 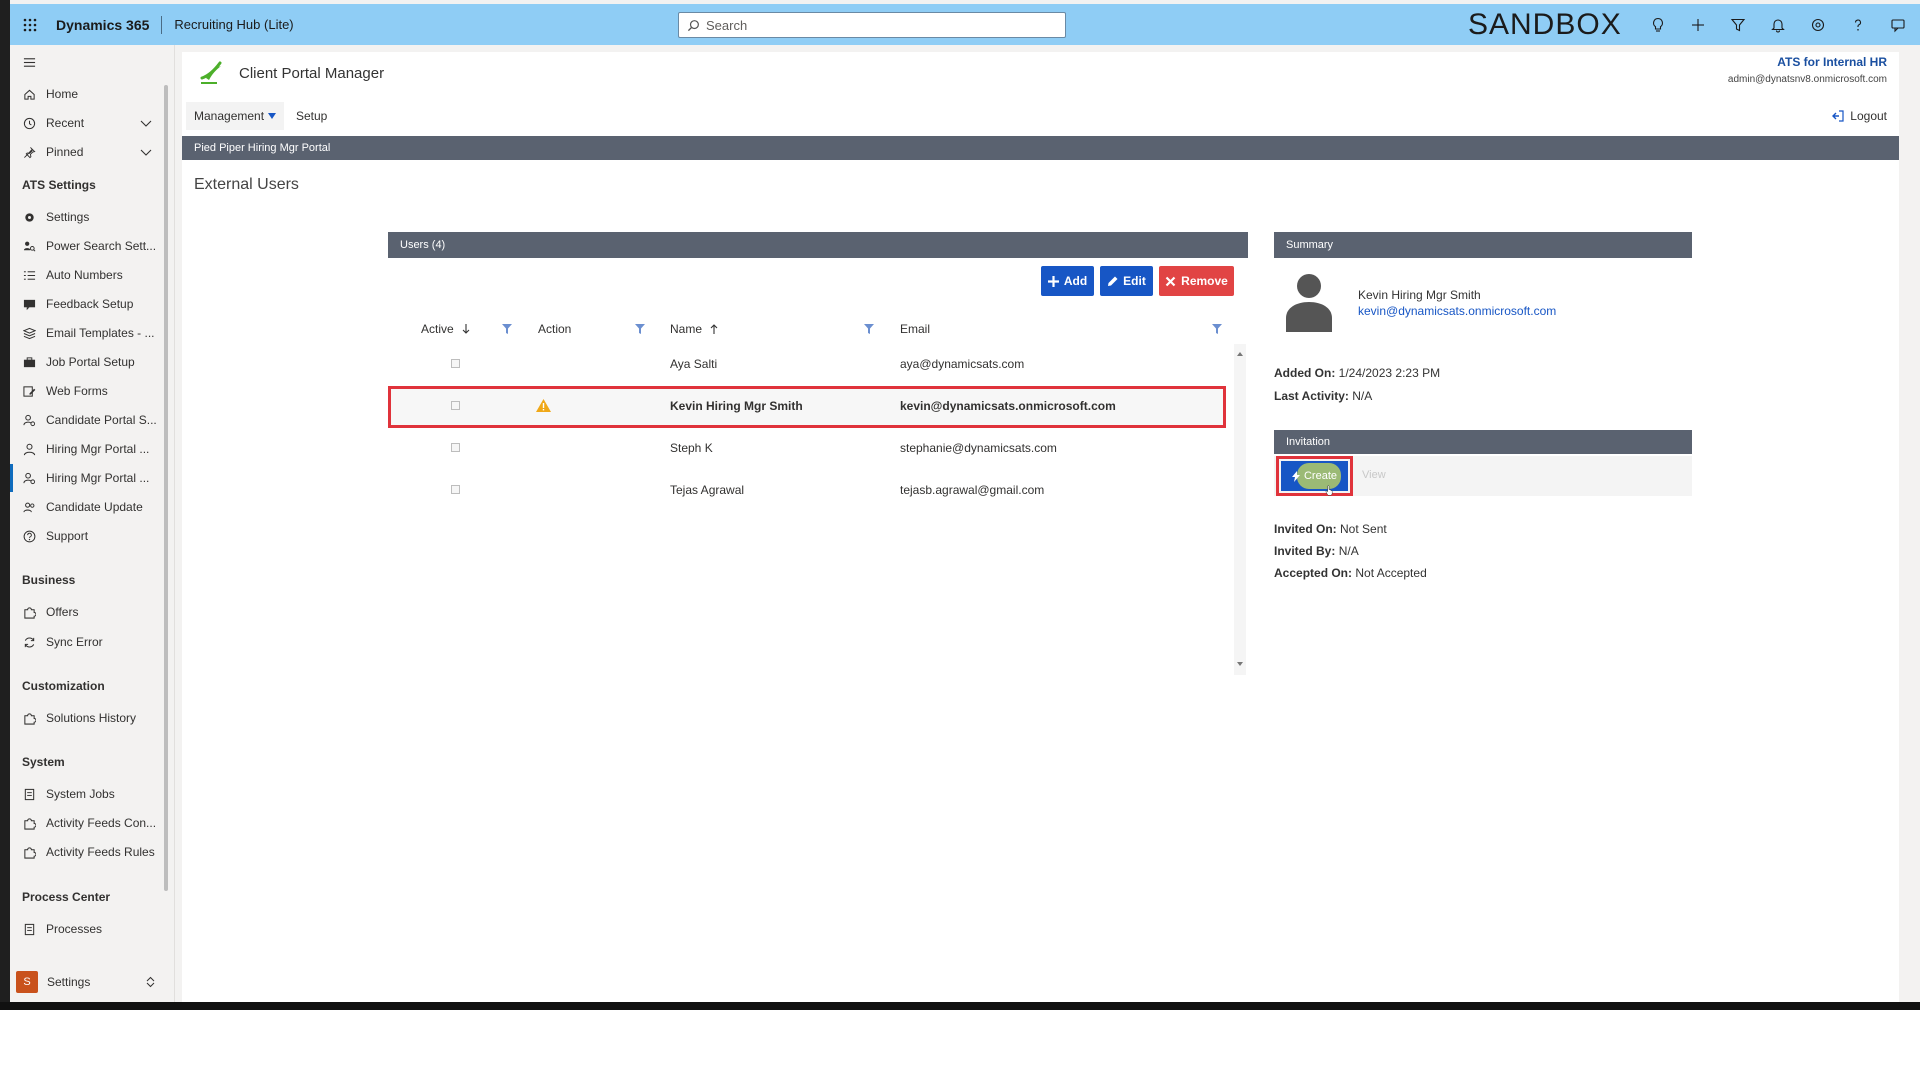 What do you see at coordinates (90, 123) in the screenshot?
I see `sidebar-item-recent: Recent` at bounding box center [90, 123].